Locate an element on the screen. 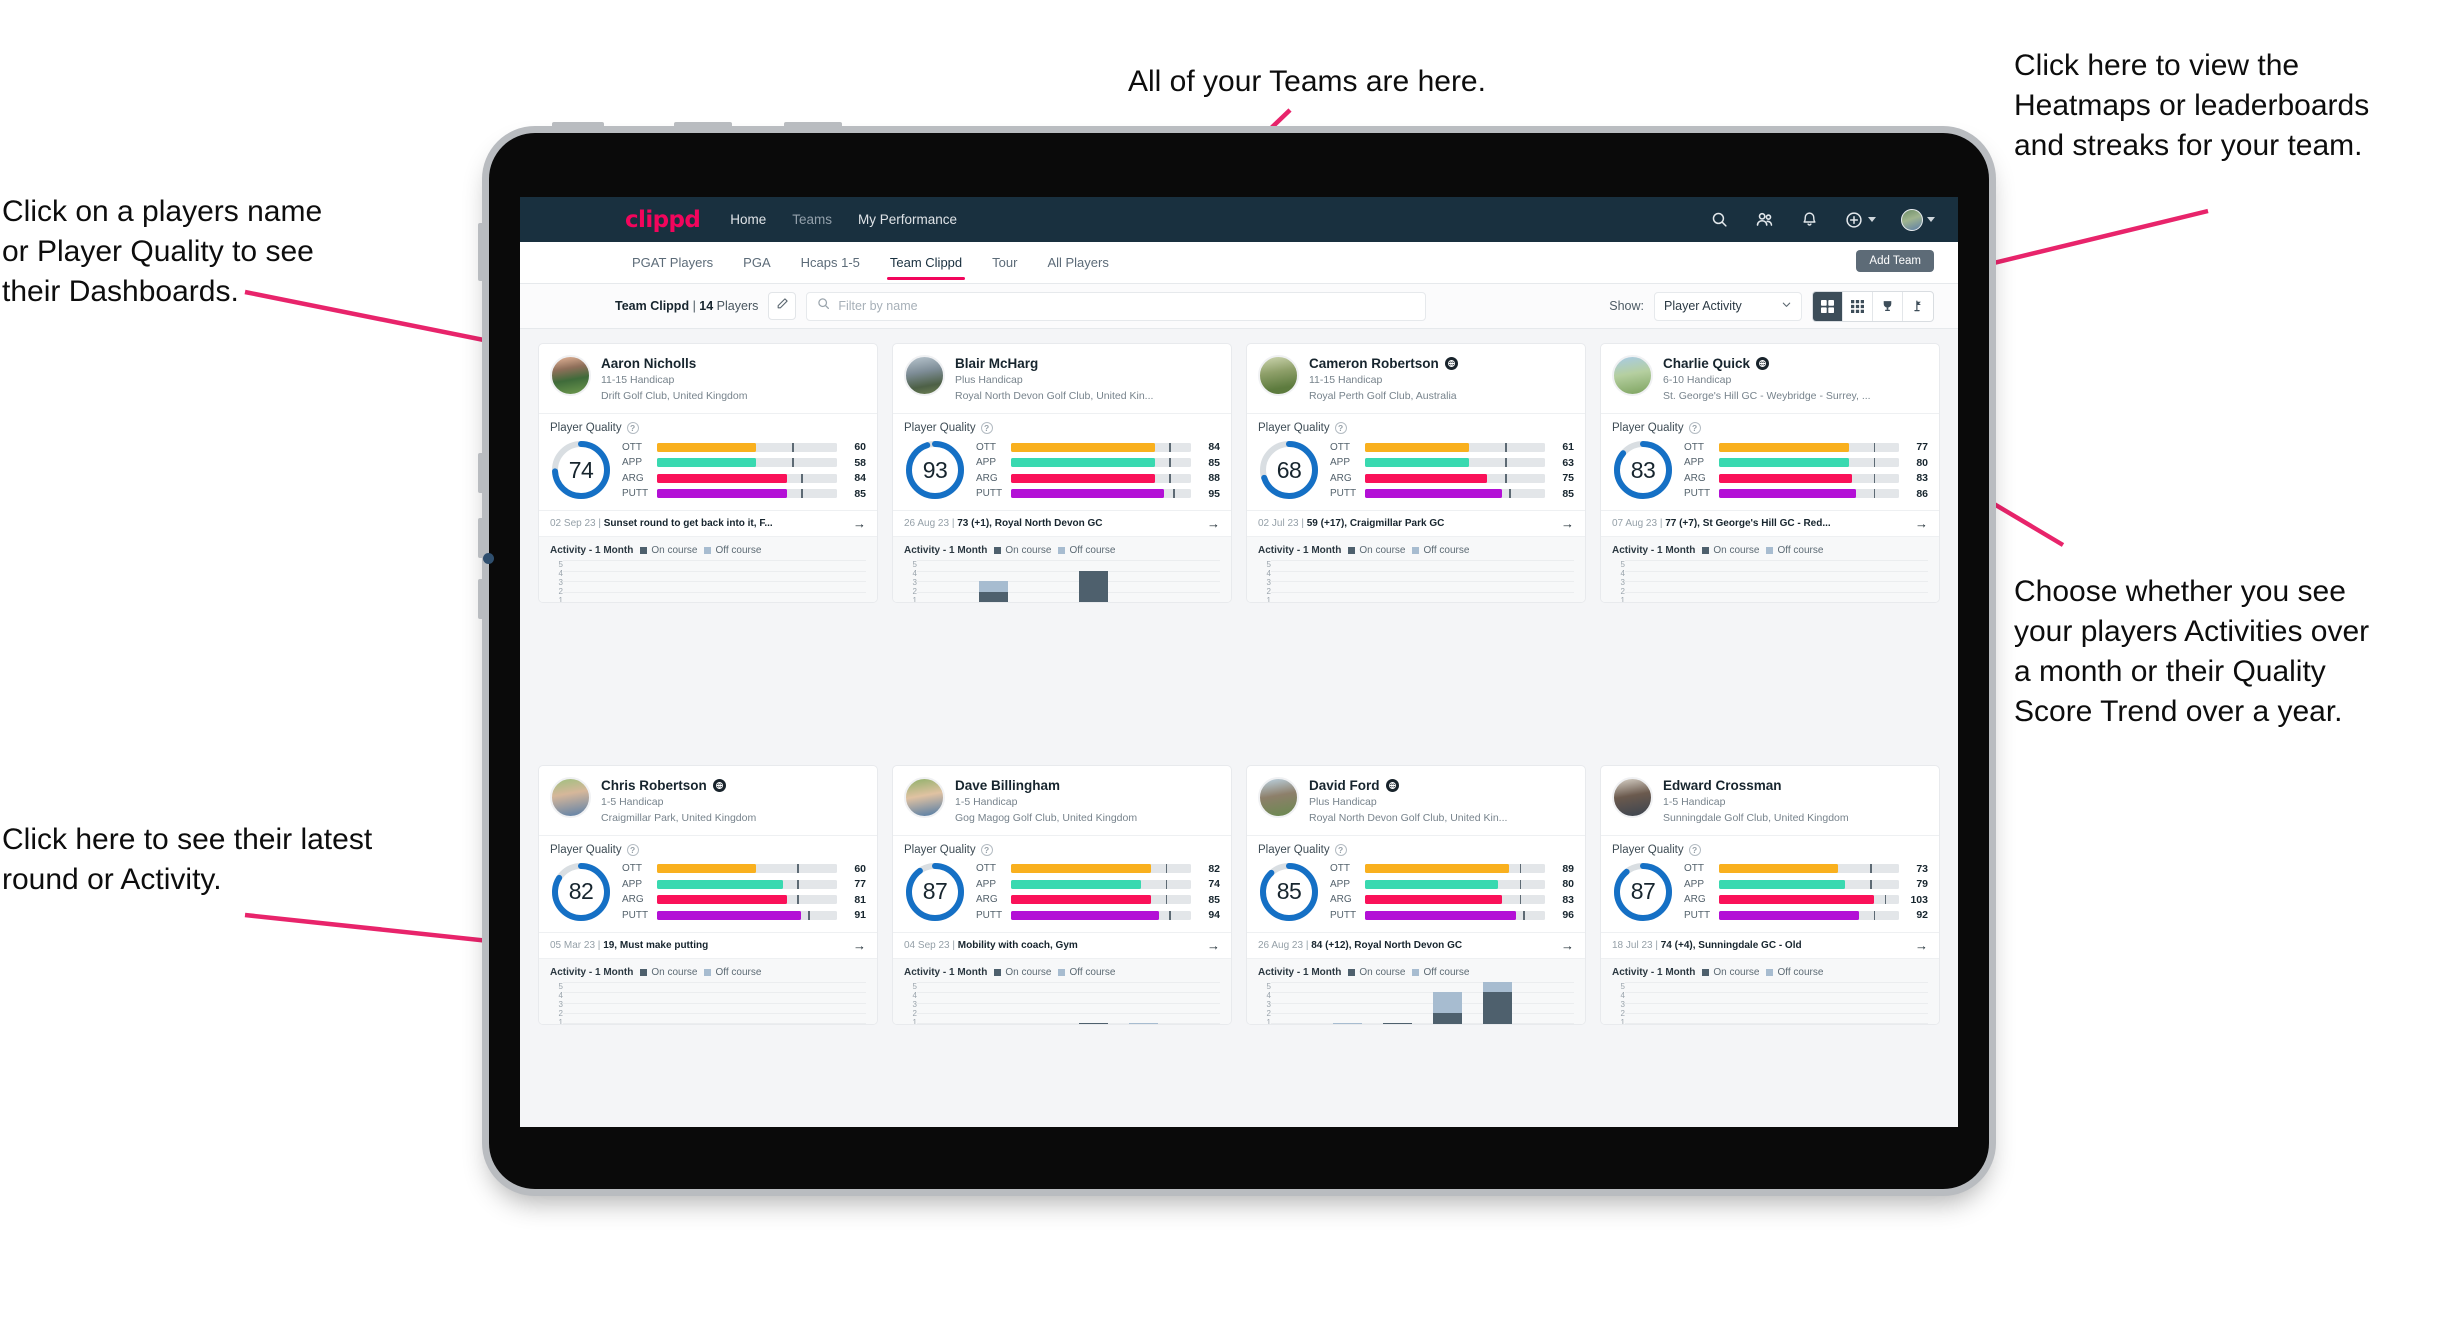 This screenshot has height=1319, width=2452. nav-link-my-performance: My Performance is located at coordinates (907, 219).